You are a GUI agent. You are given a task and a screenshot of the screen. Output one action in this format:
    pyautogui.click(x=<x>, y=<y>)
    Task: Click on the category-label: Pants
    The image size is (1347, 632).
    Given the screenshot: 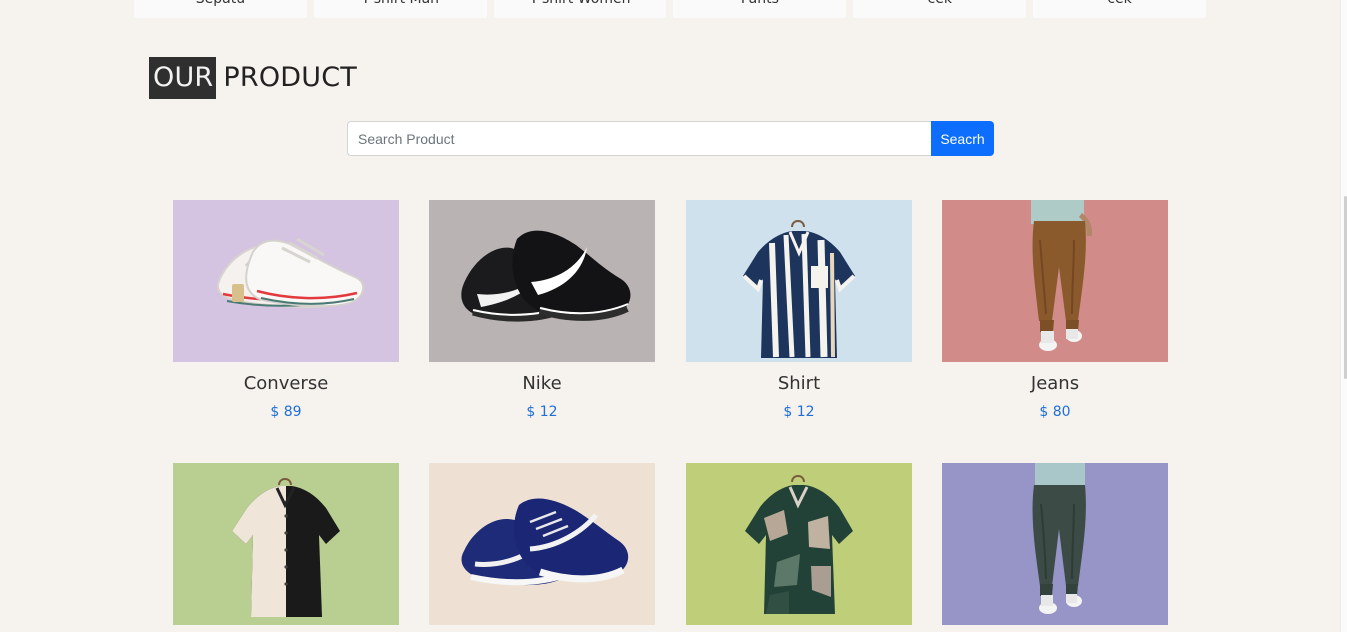 What is the action you would take?
    pyautogui.click(x=759, y=4)
    